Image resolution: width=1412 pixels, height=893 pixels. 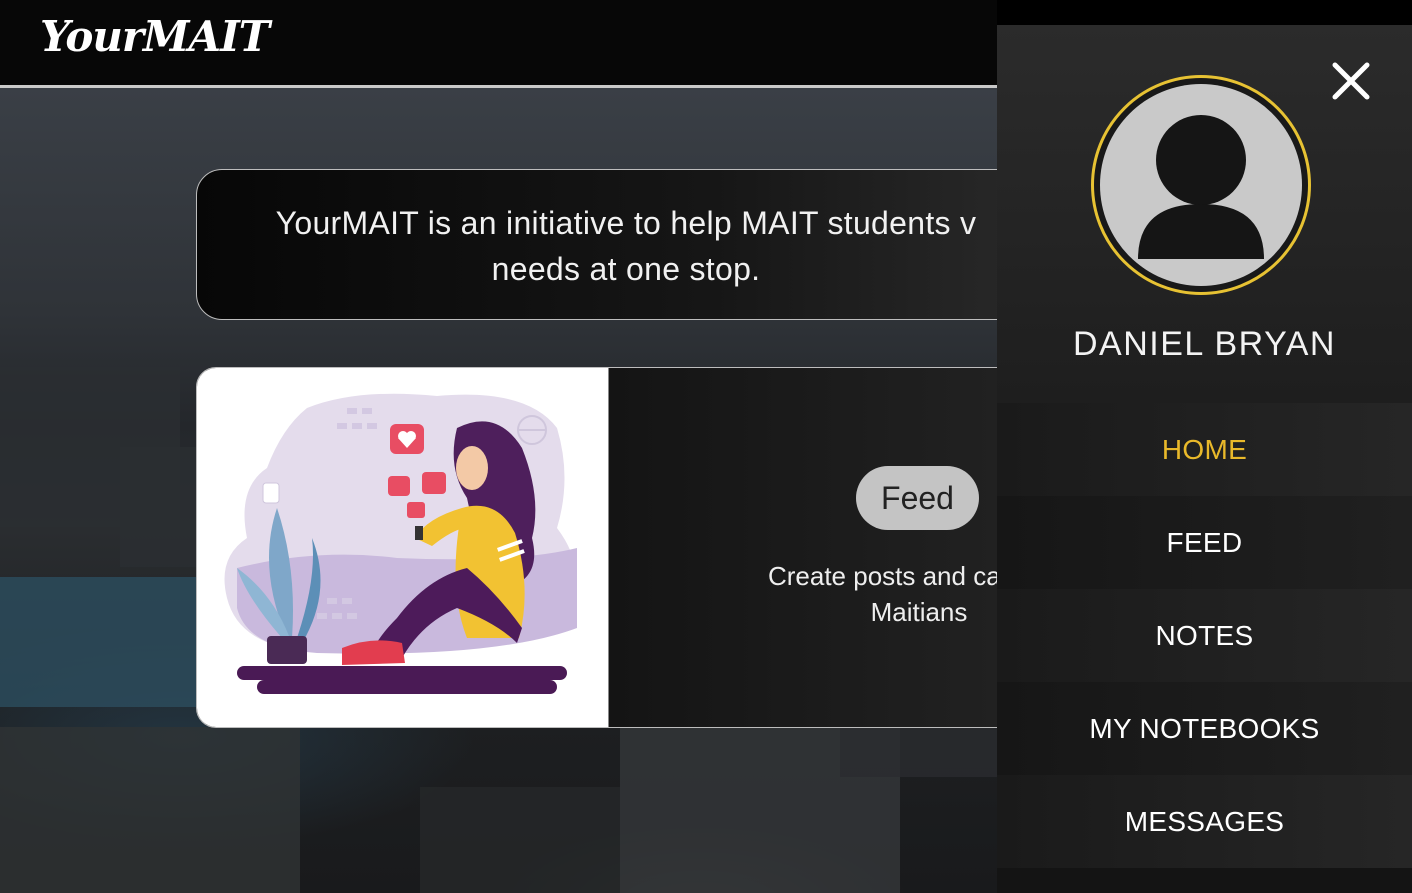 I want to click on nav-item-my-notebooks: MY NOTEBOOKS, so click(x=1204, y=728).